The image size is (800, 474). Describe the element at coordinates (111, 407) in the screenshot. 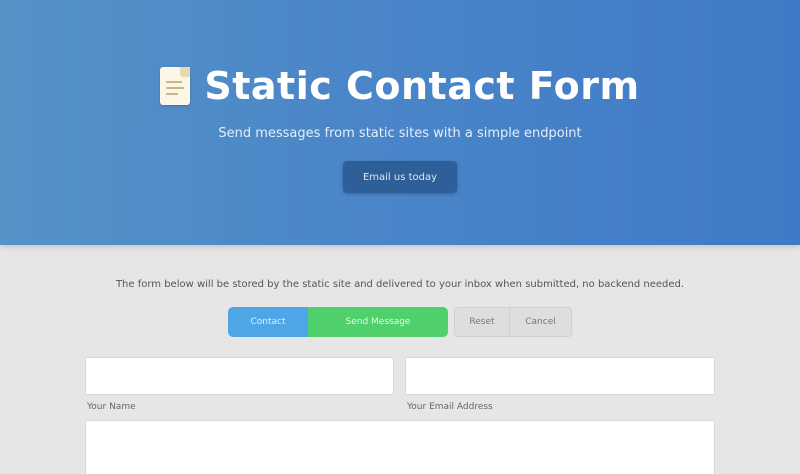

I see `name-label: Your Name` at that location.